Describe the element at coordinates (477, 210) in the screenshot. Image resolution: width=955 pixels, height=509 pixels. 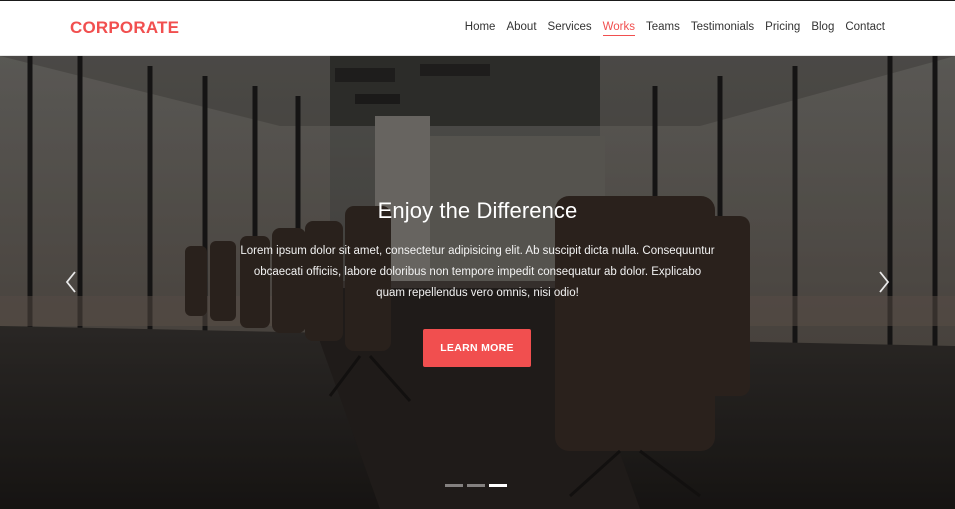
I see `hero-title: Enjoy the Difference` at that location.